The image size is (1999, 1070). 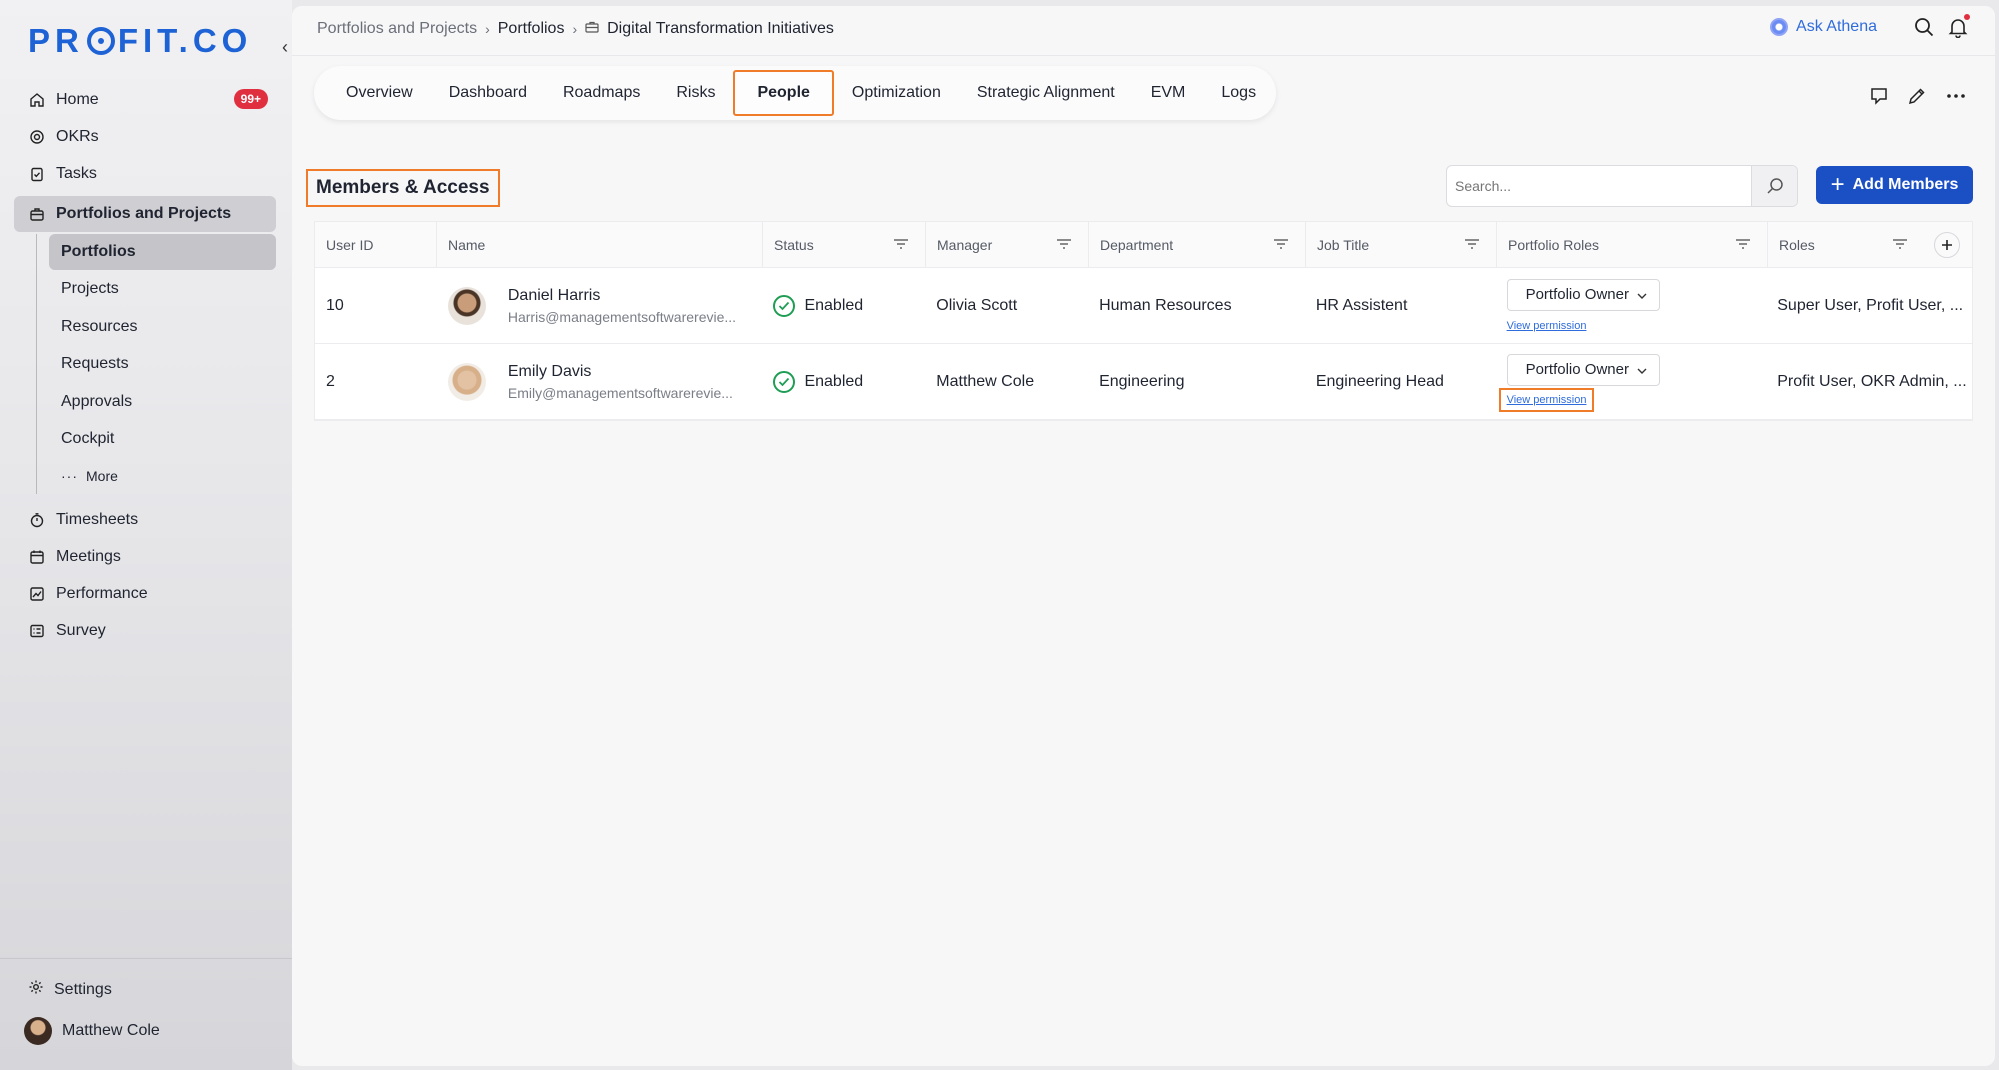 I want to click on column-header-job-title: Job Title, so click(x=1401, y=244).